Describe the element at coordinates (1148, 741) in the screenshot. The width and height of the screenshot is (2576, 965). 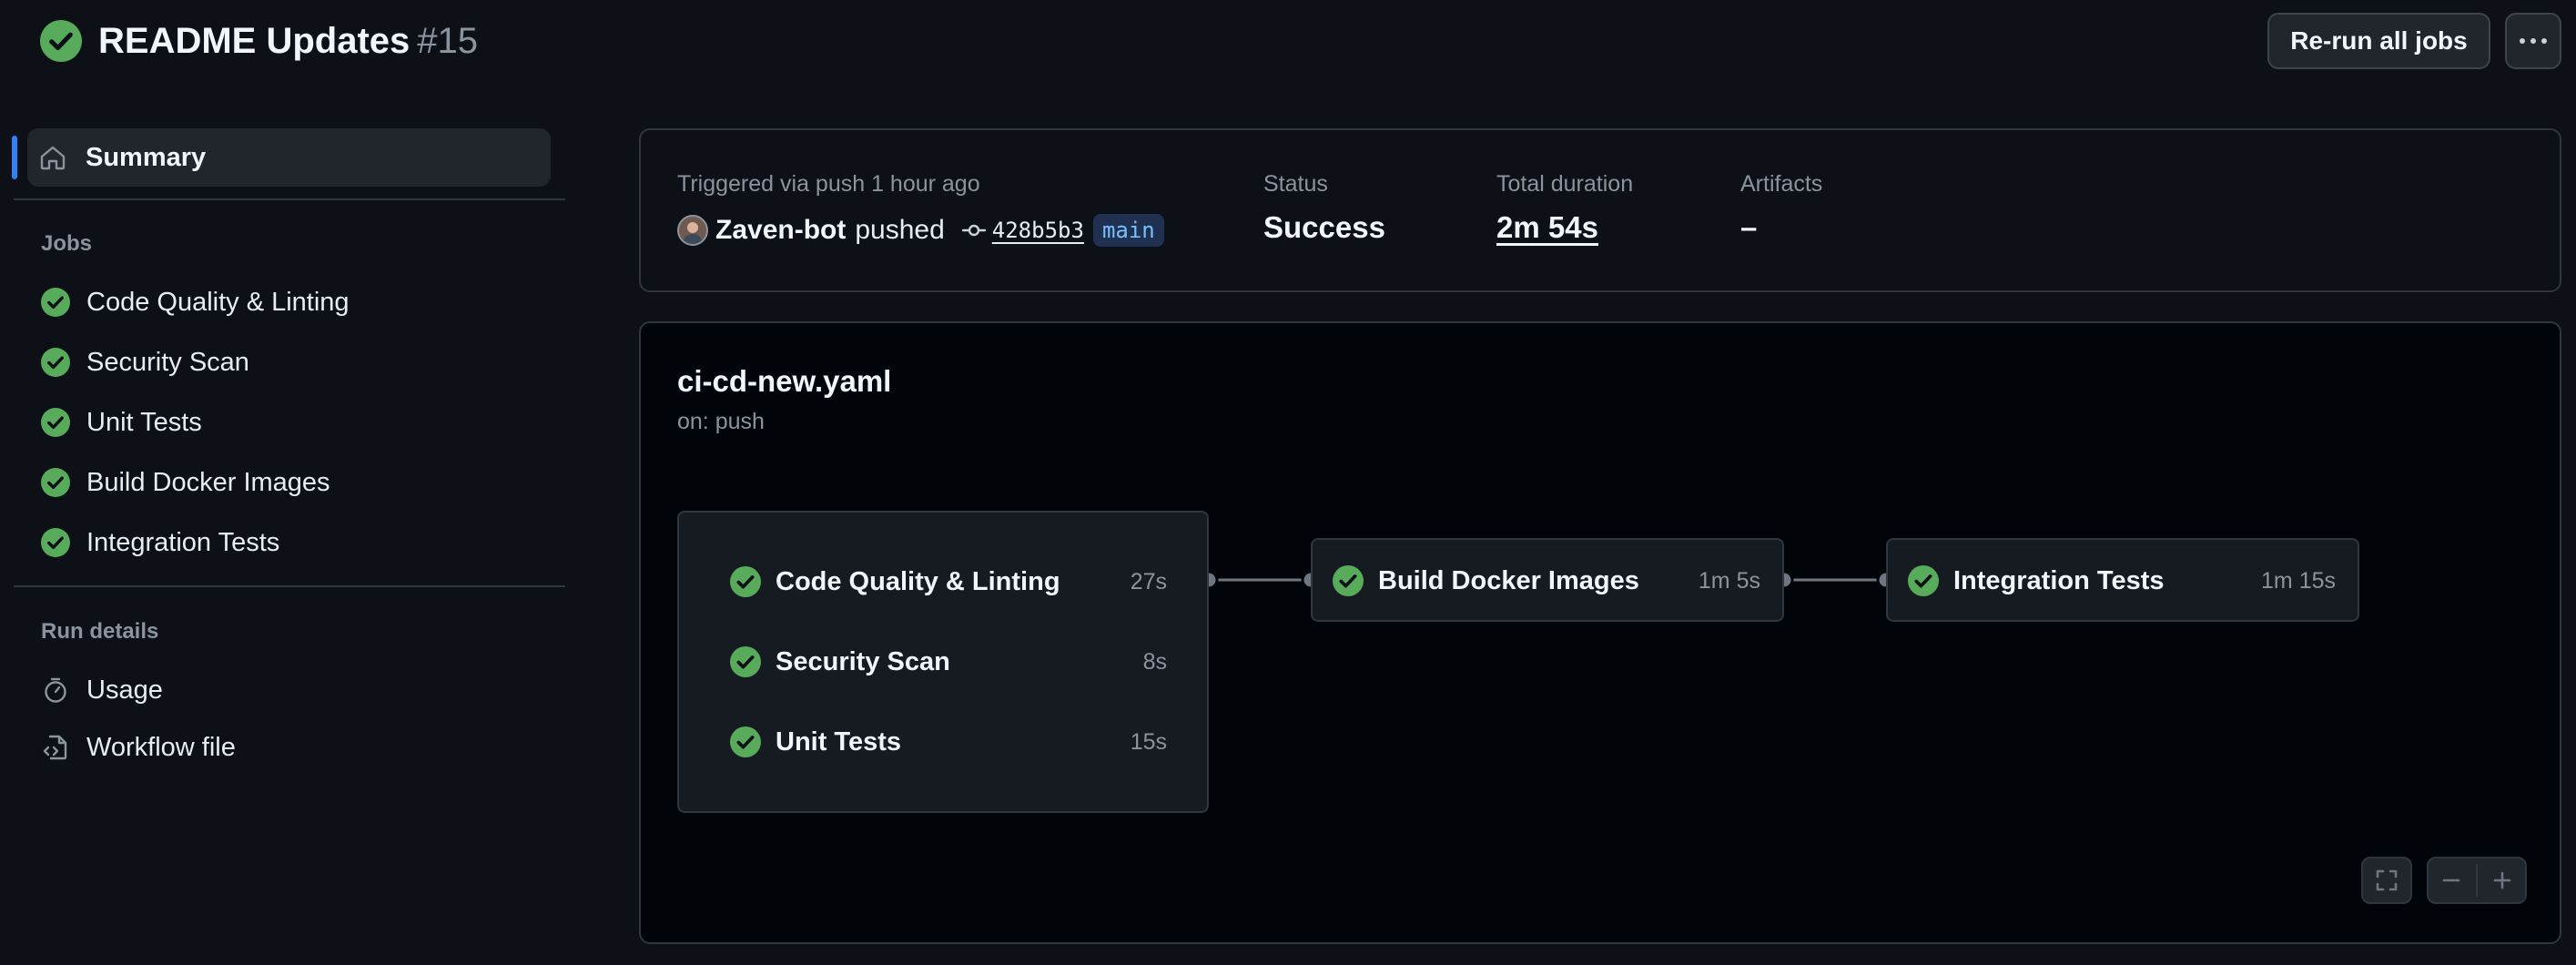
I see `job-duration: 15s` at that location.